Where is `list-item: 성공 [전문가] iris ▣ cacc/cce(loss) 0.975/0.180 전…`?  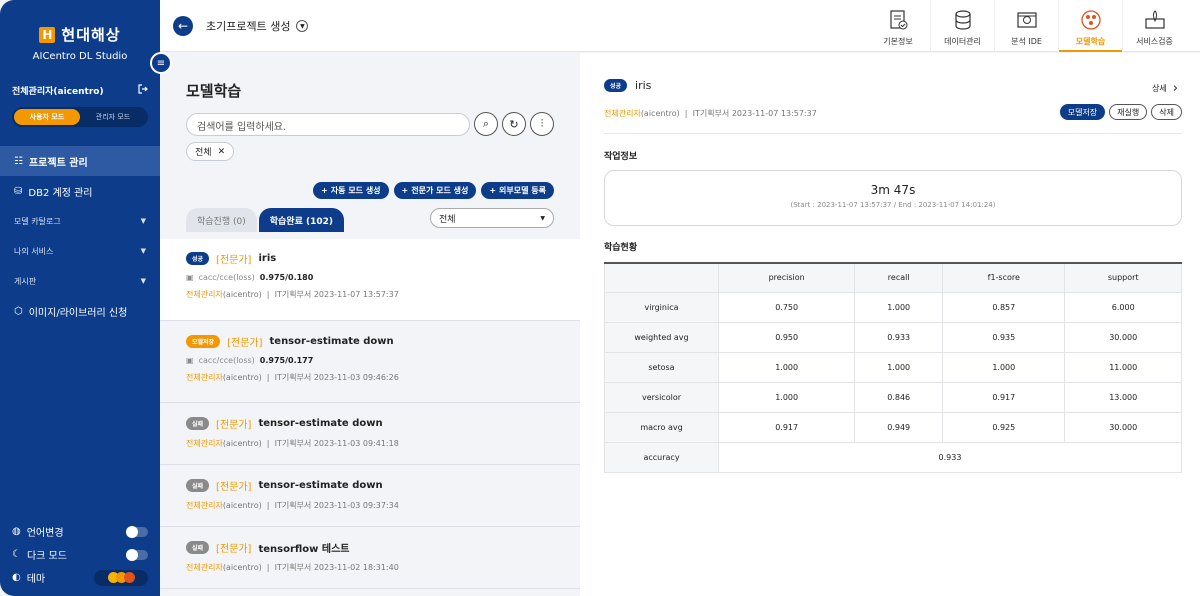 list-item: 성공 [전문가] iris ▣ cacc/cce(loss) 0.975/0.180 전… is located at coordinates (370, 280).